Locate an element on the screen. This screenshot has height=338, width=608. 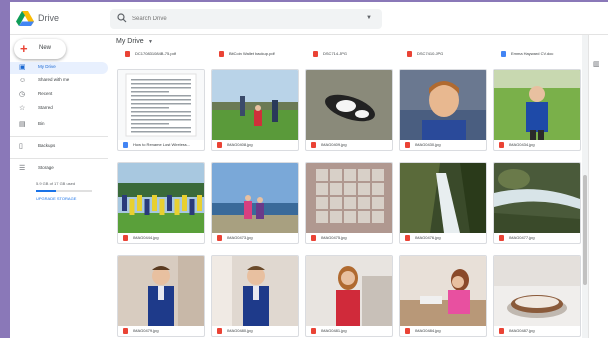
my-drive-icon: ▣ is located at coordinates (22, 67).